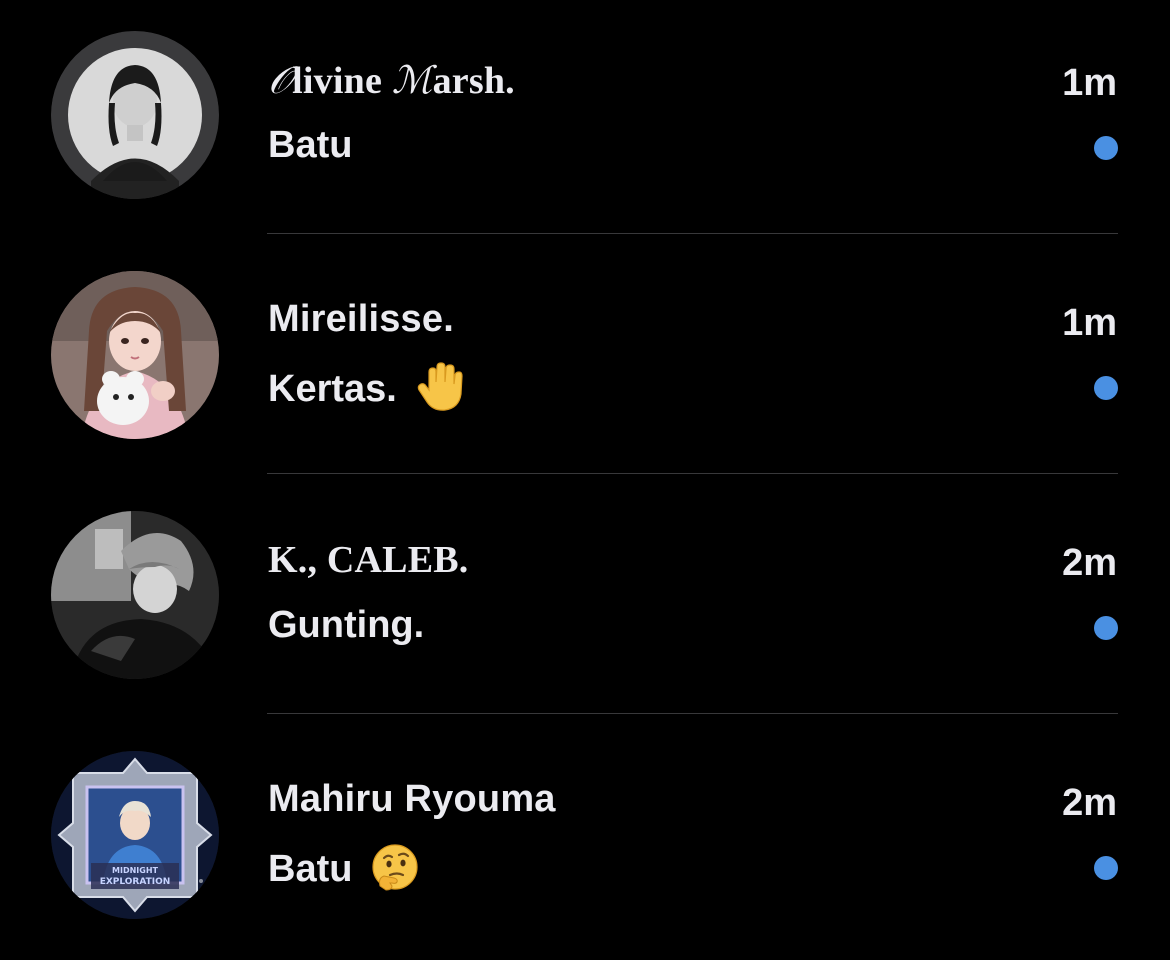  What do you see at coordinates (135, 882) in the screenshot?
I see `svg-text: EXPLORATION` at bounding box center [135, 882].